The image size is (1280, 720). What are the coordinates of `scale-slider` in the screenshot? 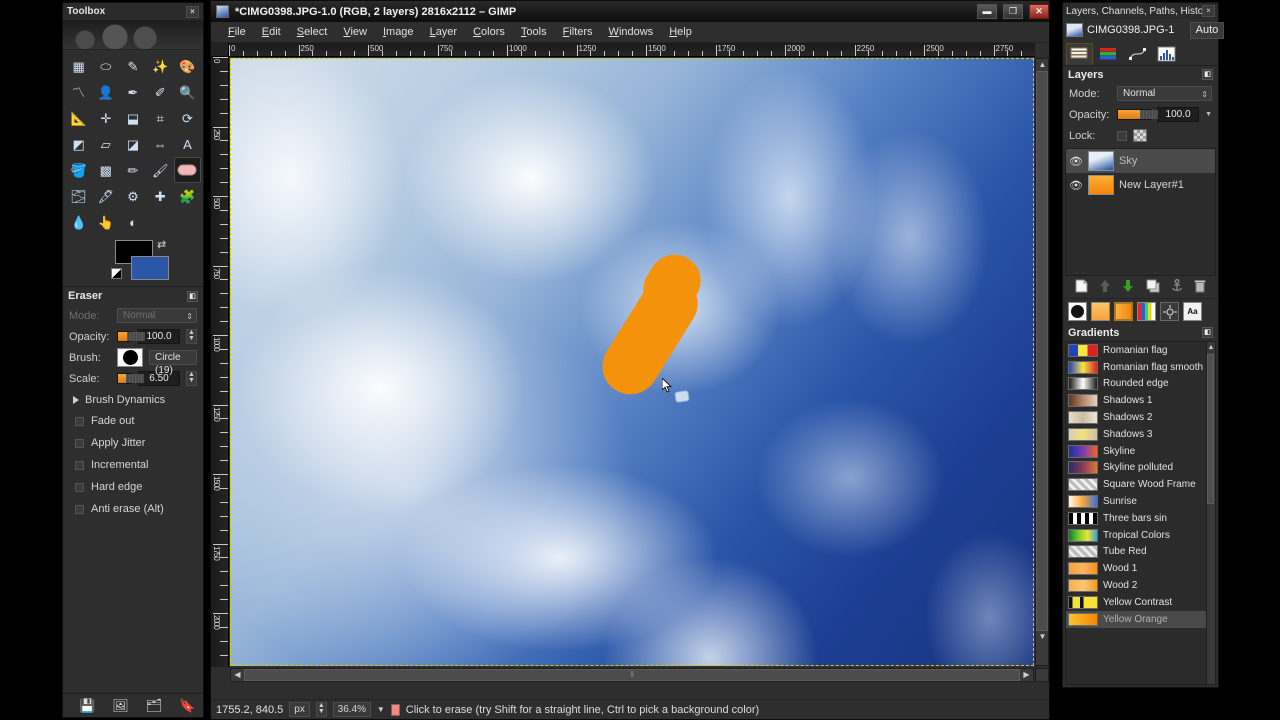 It's located at (131, 378).